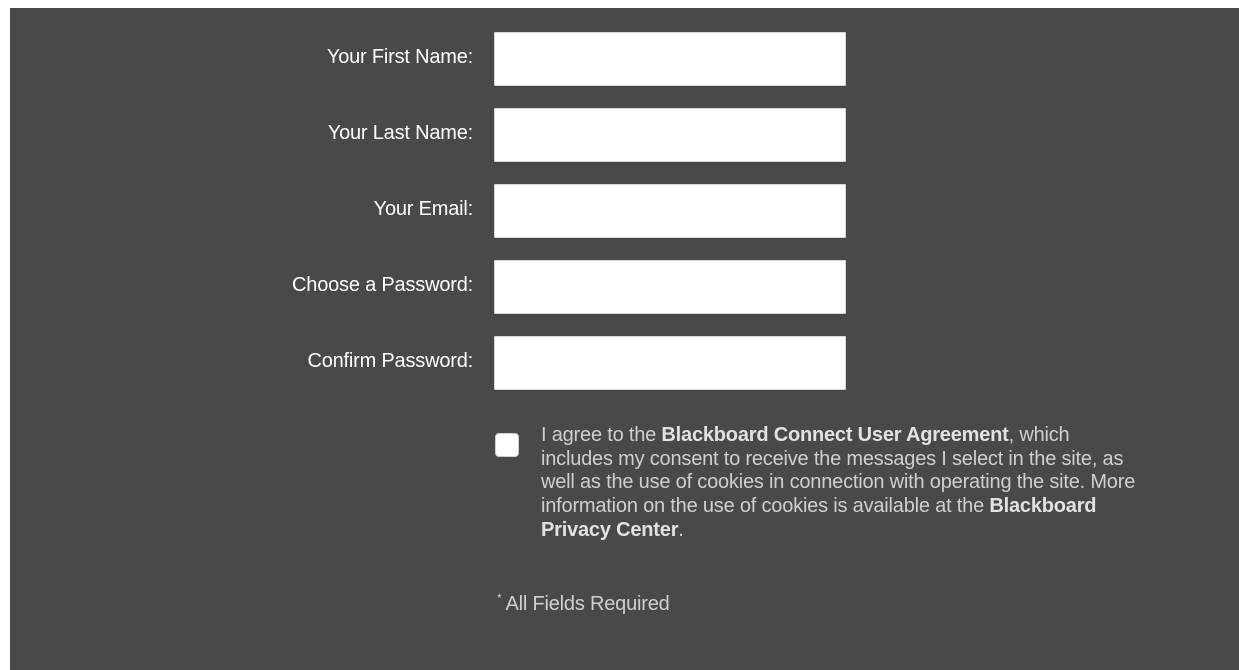 The height and width of the screenshot is (670, 1239). I want to click on choose-password-label: Choose a Password:, so click(382, 285).